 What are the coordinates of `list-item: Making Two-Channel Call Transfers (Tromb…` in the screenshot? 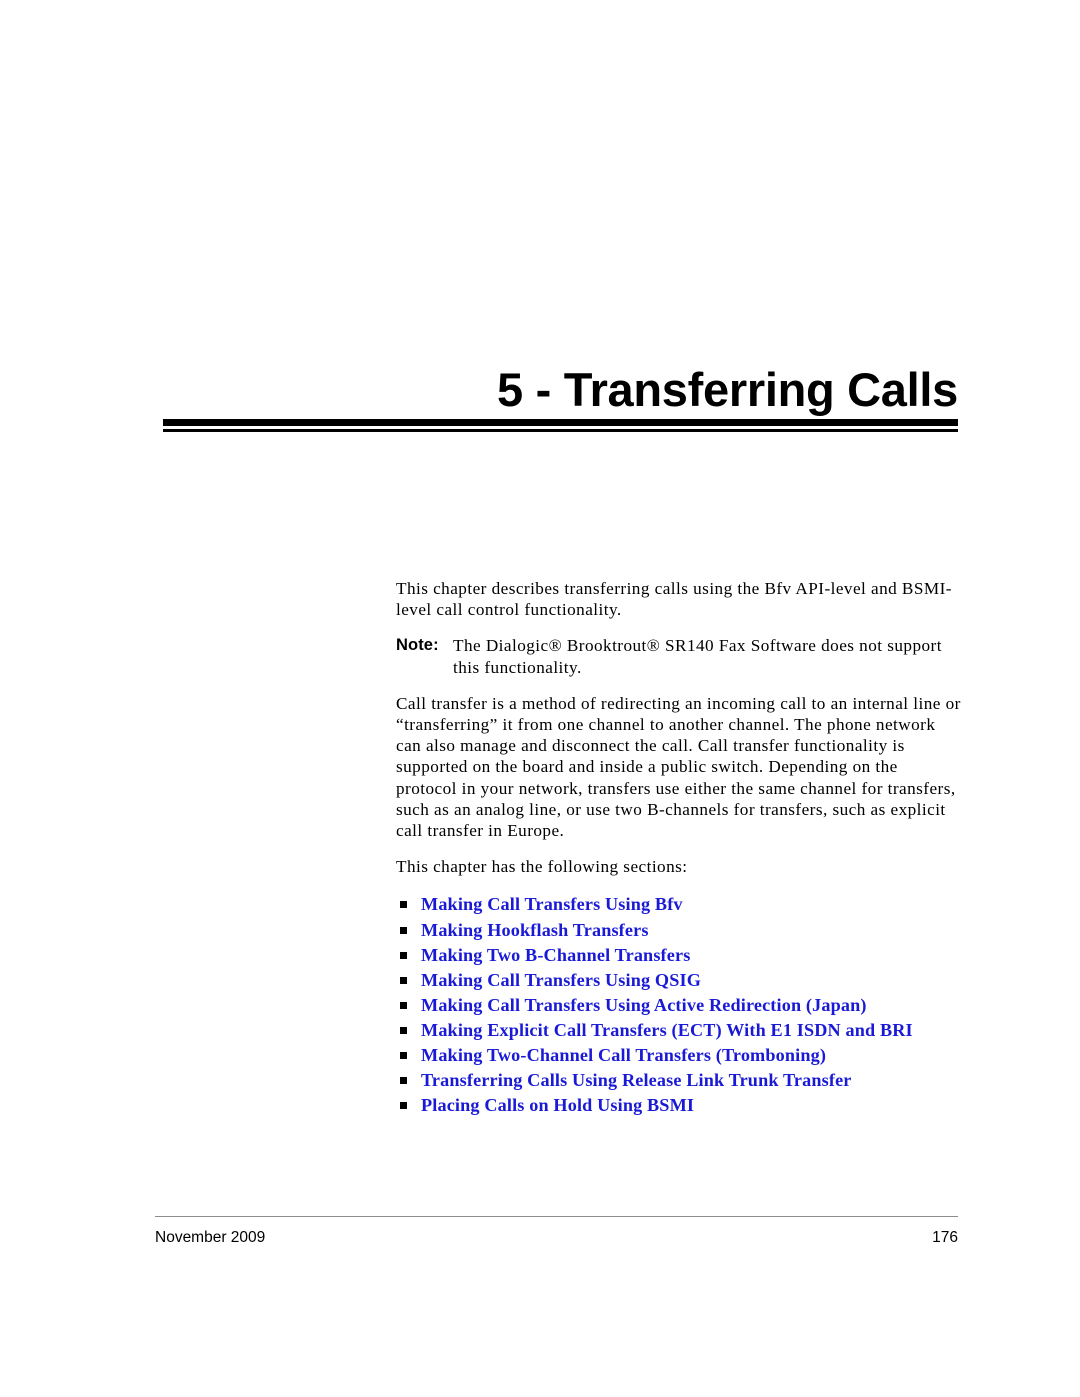 It's located at (678, 1055).